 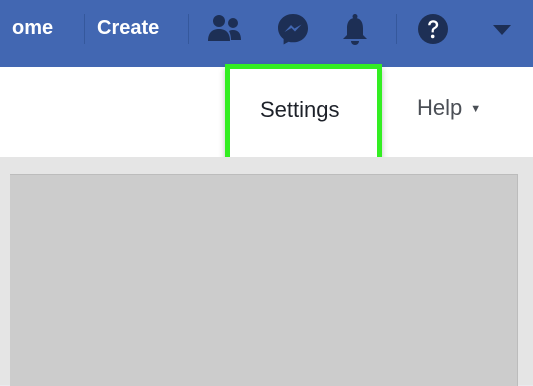 I want to click on settings-menu-item: Settings, so click(x=303, y=113).